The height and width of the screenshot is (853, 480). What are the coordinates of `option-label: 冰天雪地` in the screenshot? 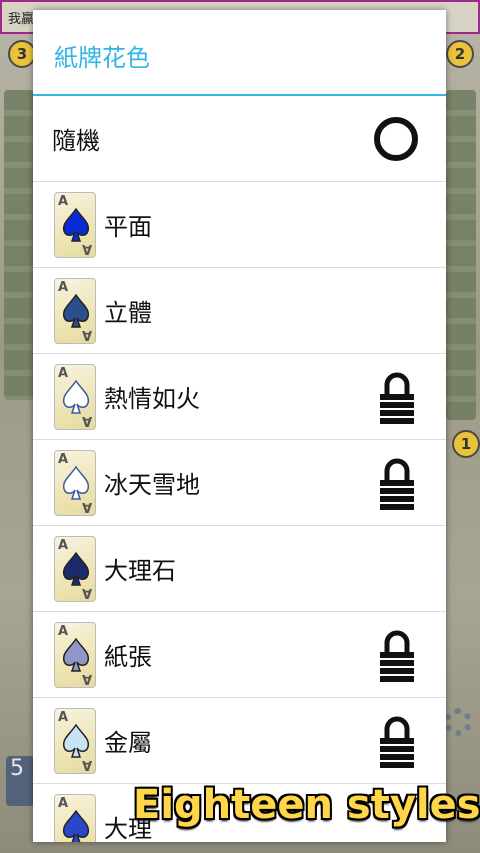 It's located at (152, 485).